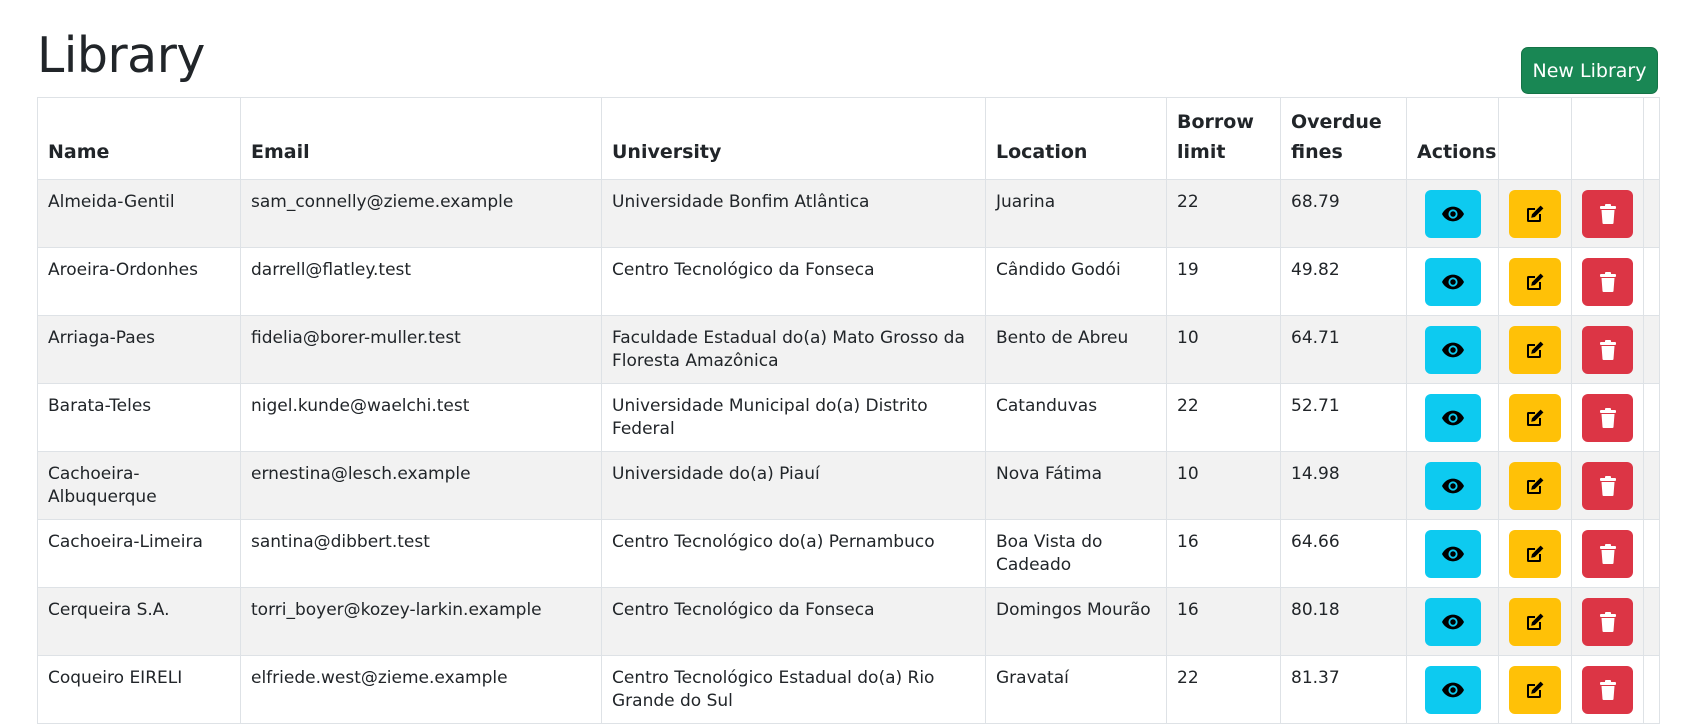  What do you see at coordinates (1343, 349) in the screenshot?
I see `cell-overdue-fines: 64.71` at bounding box center [1343, 349].